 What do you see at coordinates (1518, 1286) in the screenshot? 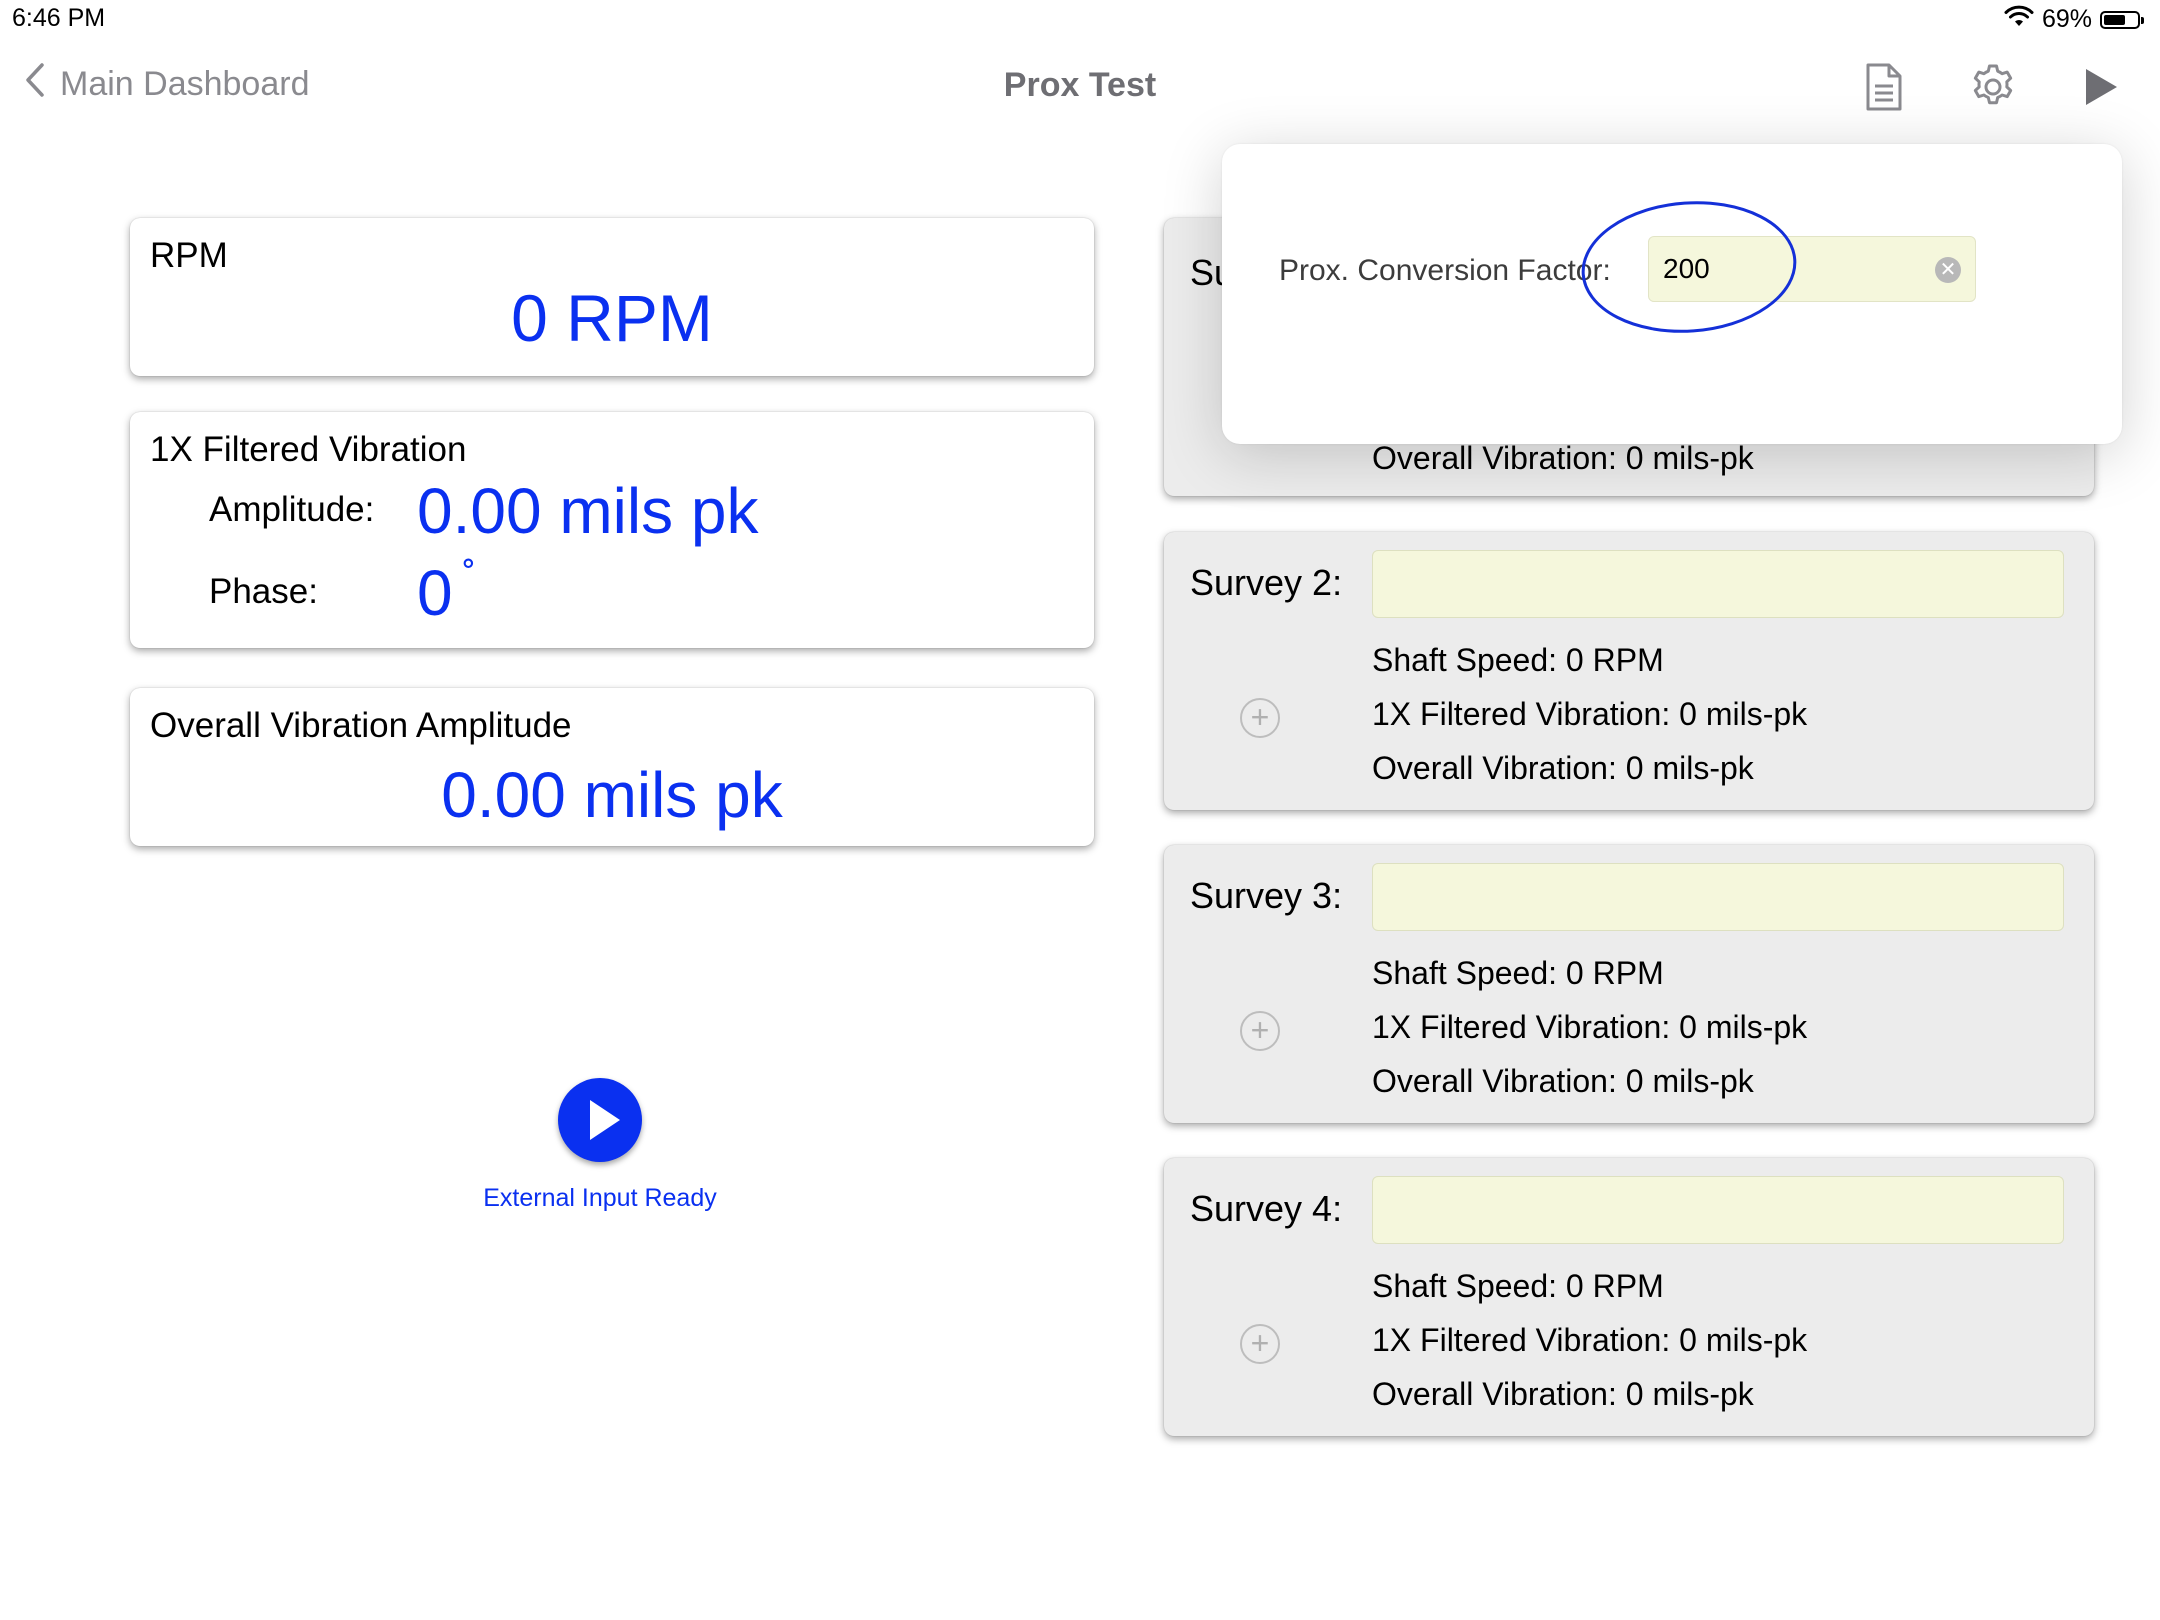
I see `survey-4-shaft-speed: Shaft Speed: 0 RPM` at bounding box center [1518, 1286].